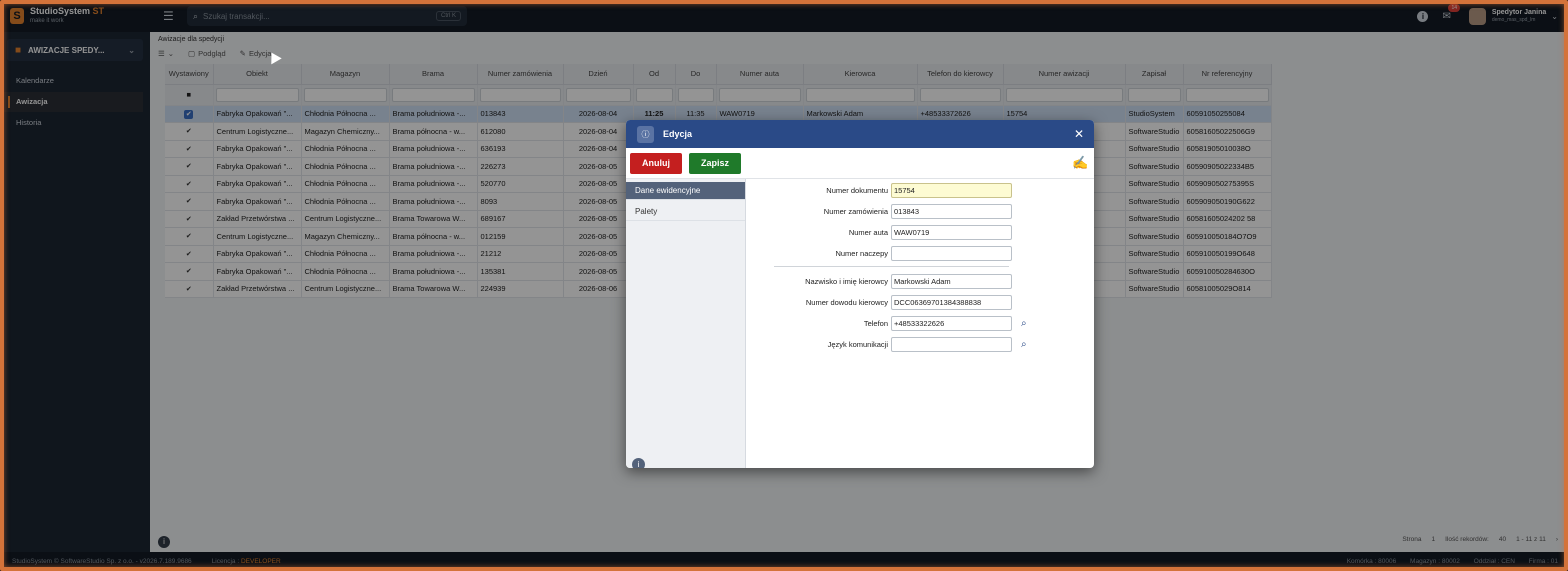  What do you see at coordinates (638, 463) in the screenshot?
I see `info-icon: i` at bounding box center [638, 463].